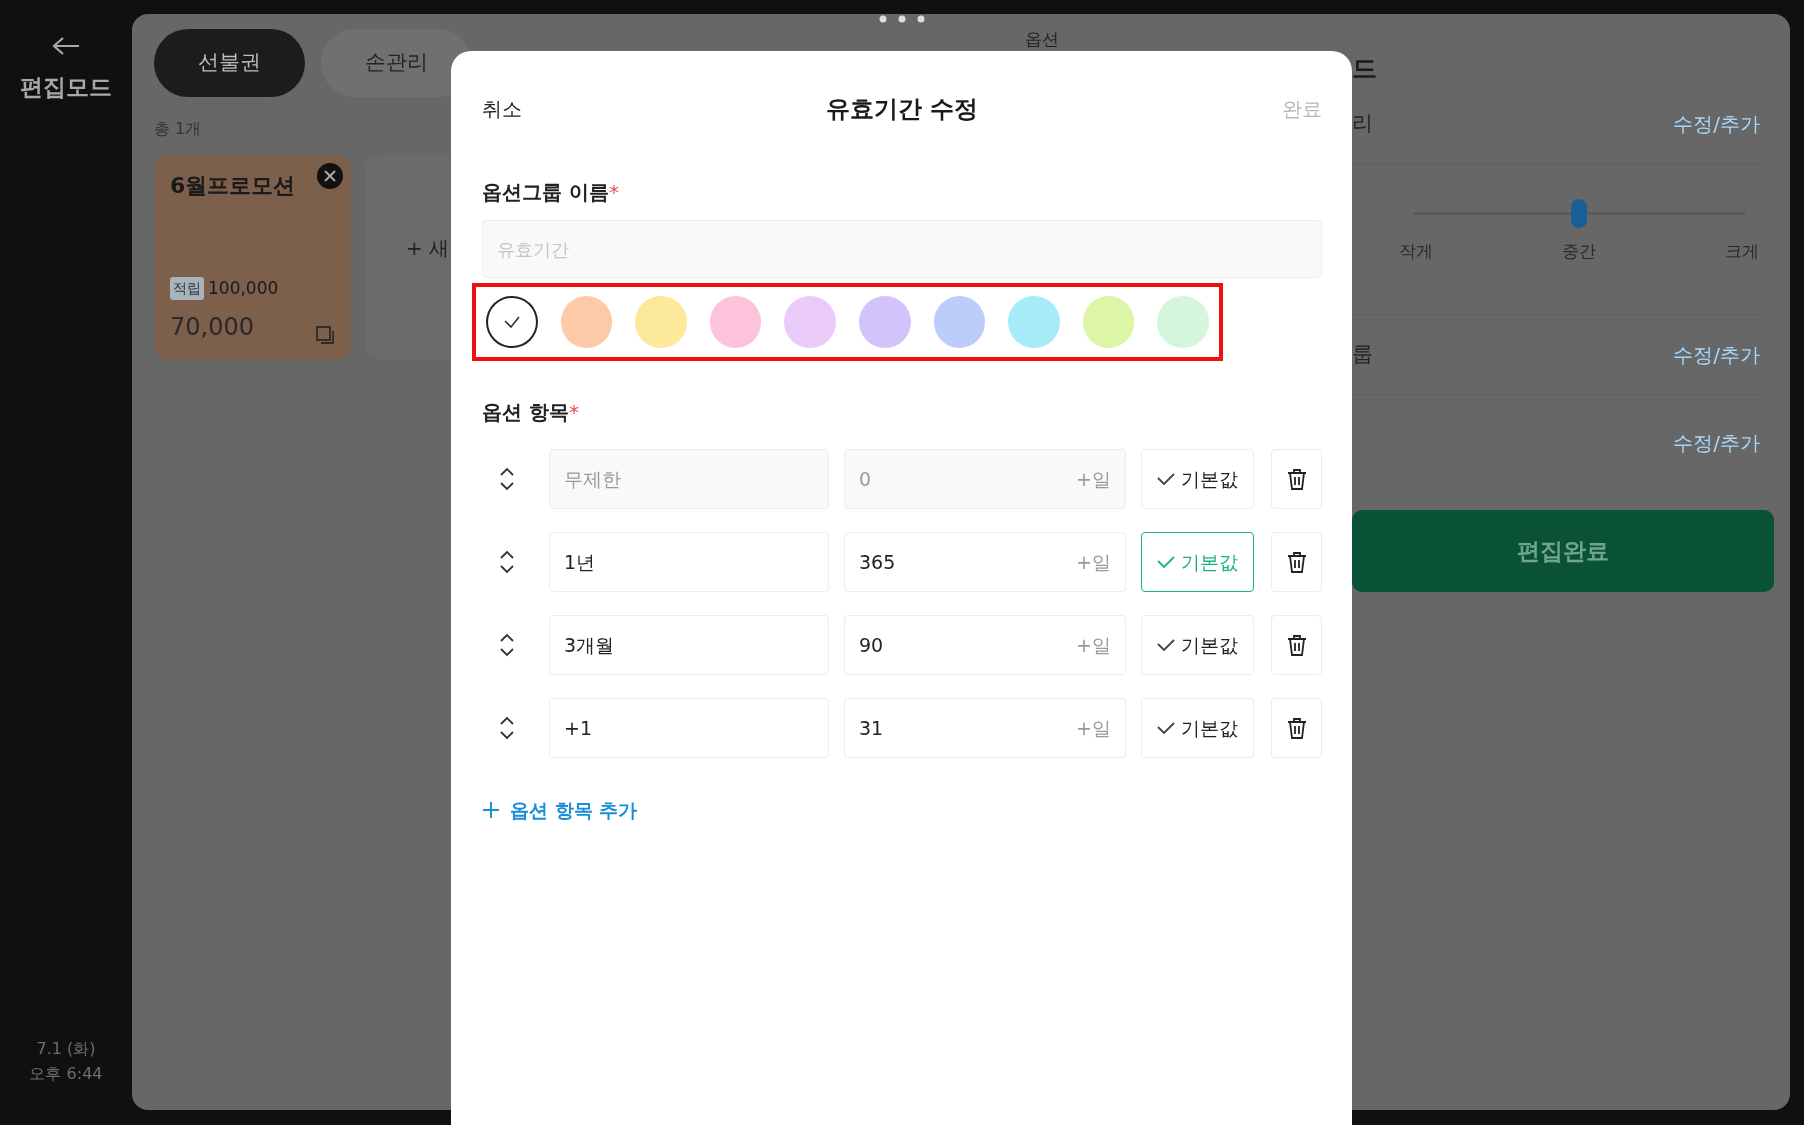  Describe the element at coordinates (545, 192) in the screenshot. I see `group-name-label: 옵션그룹 이름` at that location.